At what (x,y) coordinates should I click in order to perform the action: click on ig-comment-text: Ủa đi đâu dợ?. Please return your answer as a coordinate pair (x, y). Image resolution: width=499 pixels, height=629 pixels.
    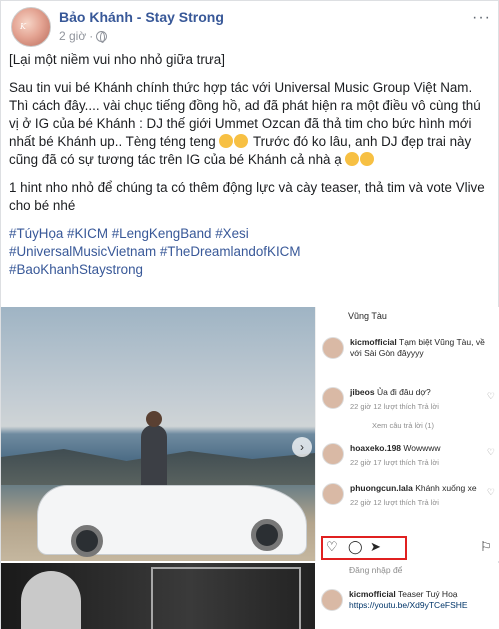
    Looking at the image, I should click on (403, 392).